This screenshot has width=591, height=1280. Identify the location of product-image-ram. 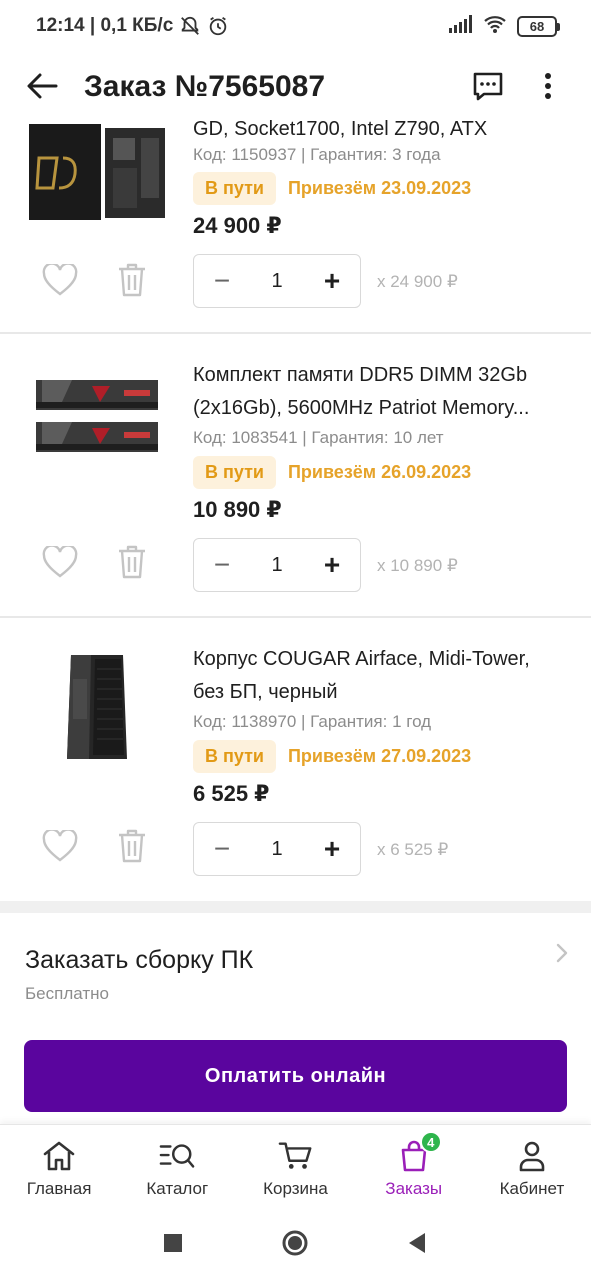
(97, 417).